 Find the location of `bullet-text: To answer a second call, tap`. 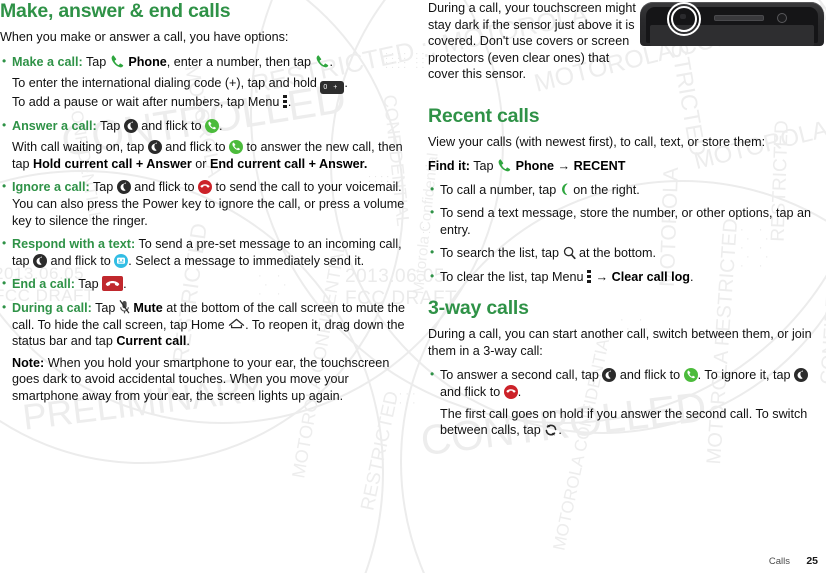

bullet-text: To answer a second call, tap is located at coordinates (519, 375).